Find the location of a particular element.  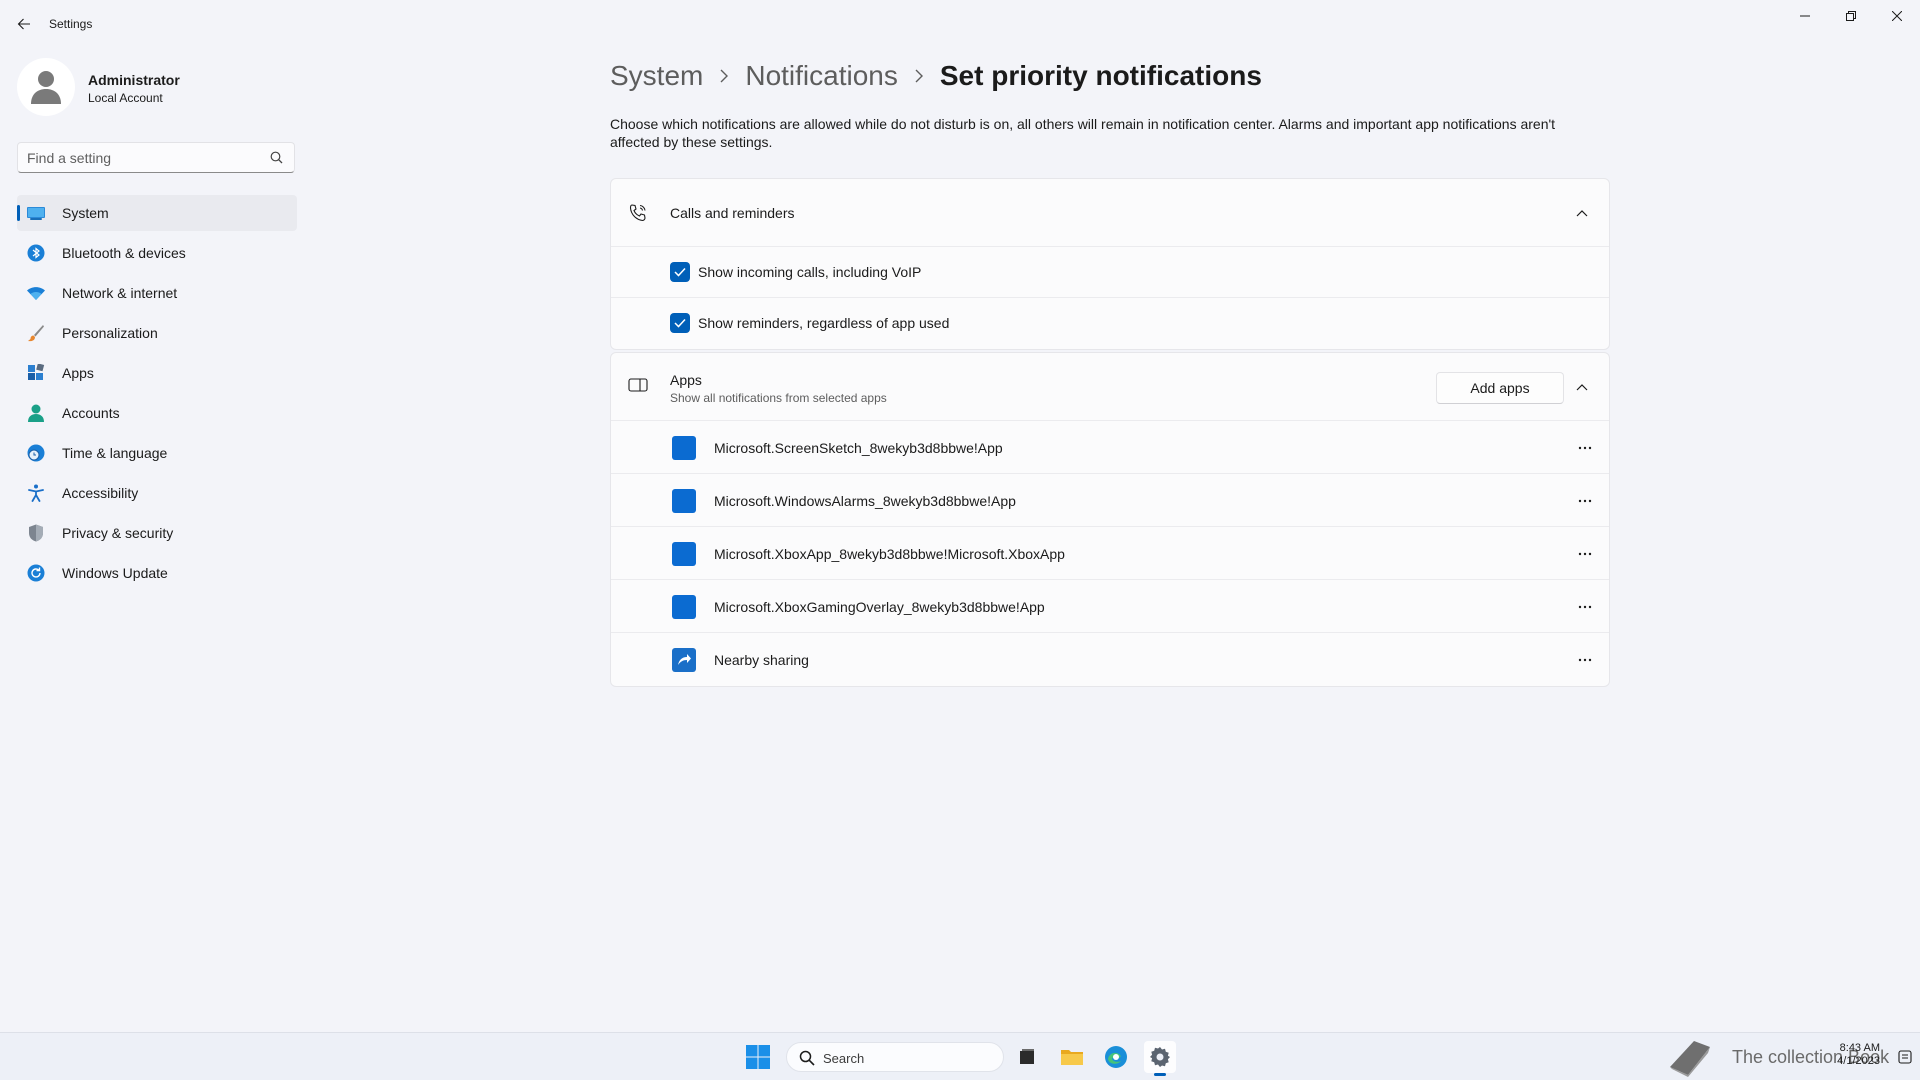

list-item: Nearby sharing is located at coordinates (1110, 659).